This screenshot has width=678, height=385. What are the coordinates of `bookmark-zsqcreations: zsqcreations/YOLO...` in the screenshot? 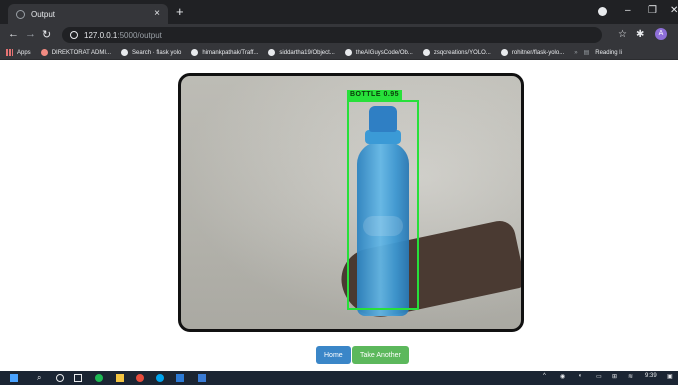 It's located at (456, 52).